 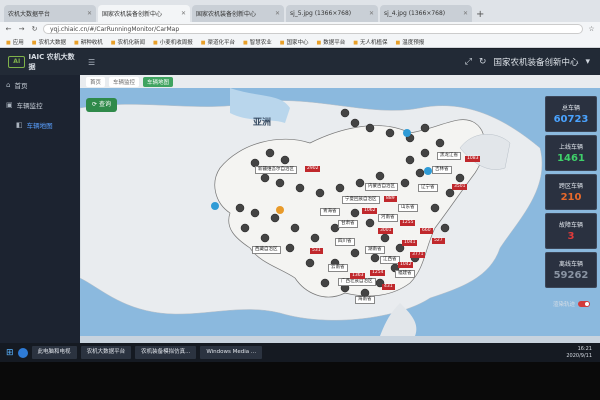 I want to click on chevron-down-icon: ▾, so click(x=587, y=62).